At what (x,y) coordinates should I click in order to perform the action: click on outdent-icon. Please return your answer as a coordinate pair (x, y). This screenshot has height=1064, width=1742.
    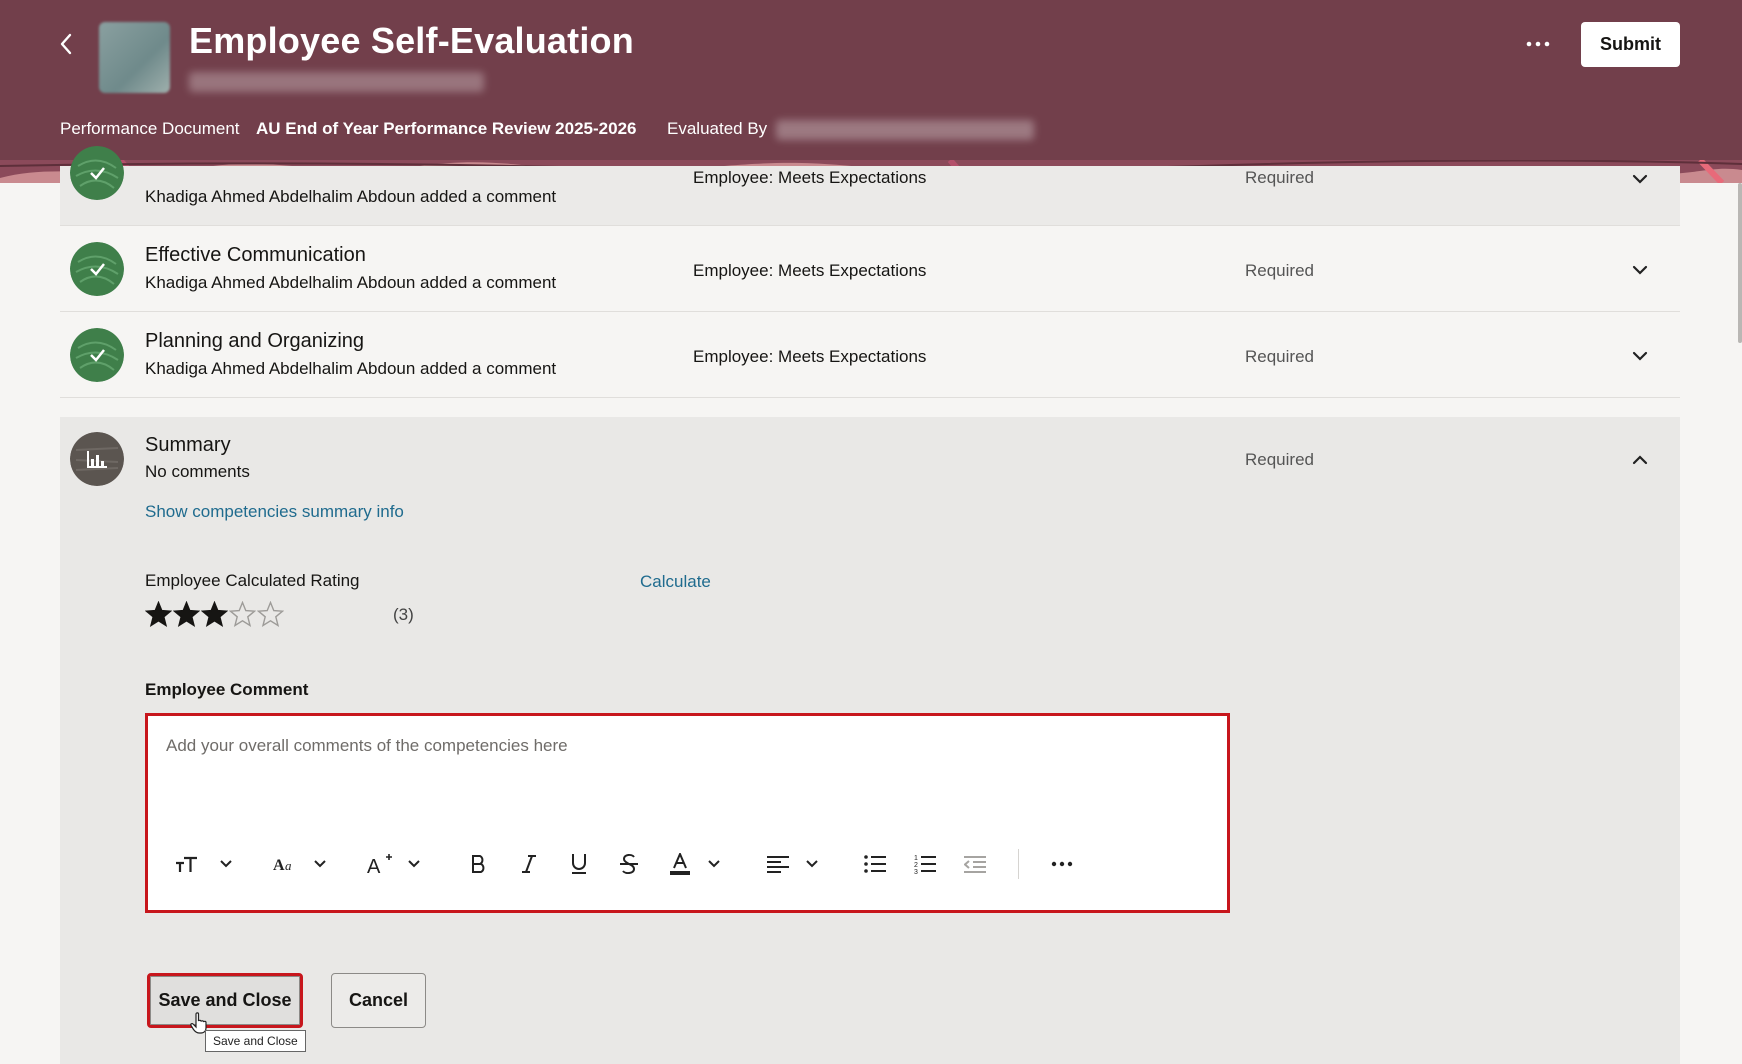
    Looking at the image, I should click on (975, 864).